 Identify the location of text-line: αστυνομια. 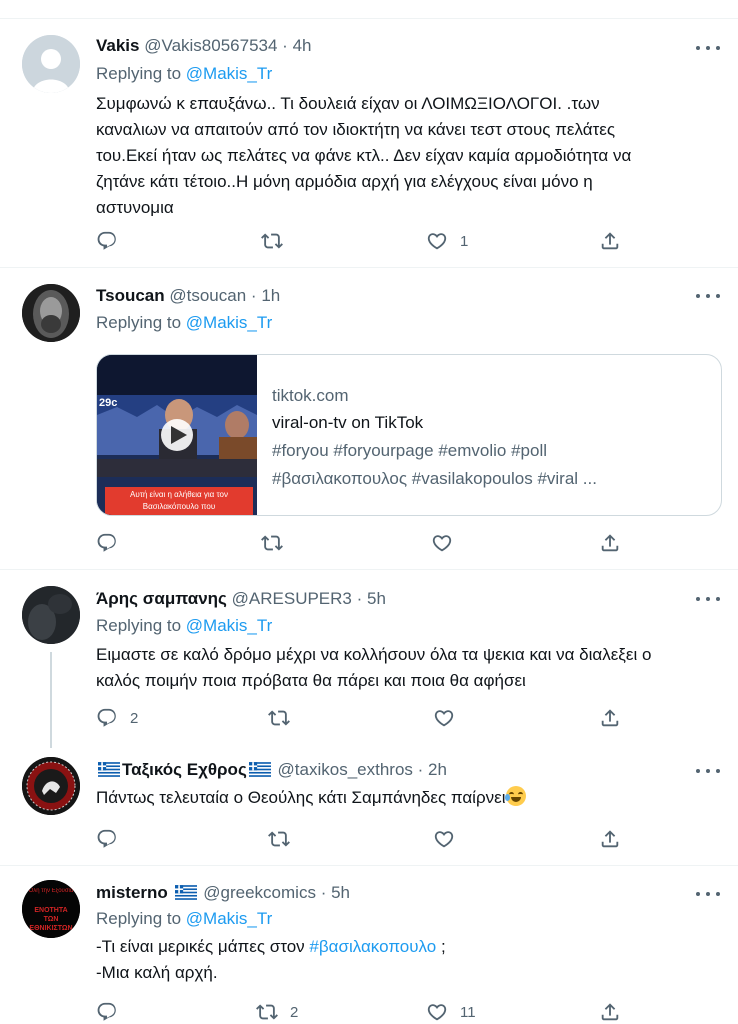
(135, 207).